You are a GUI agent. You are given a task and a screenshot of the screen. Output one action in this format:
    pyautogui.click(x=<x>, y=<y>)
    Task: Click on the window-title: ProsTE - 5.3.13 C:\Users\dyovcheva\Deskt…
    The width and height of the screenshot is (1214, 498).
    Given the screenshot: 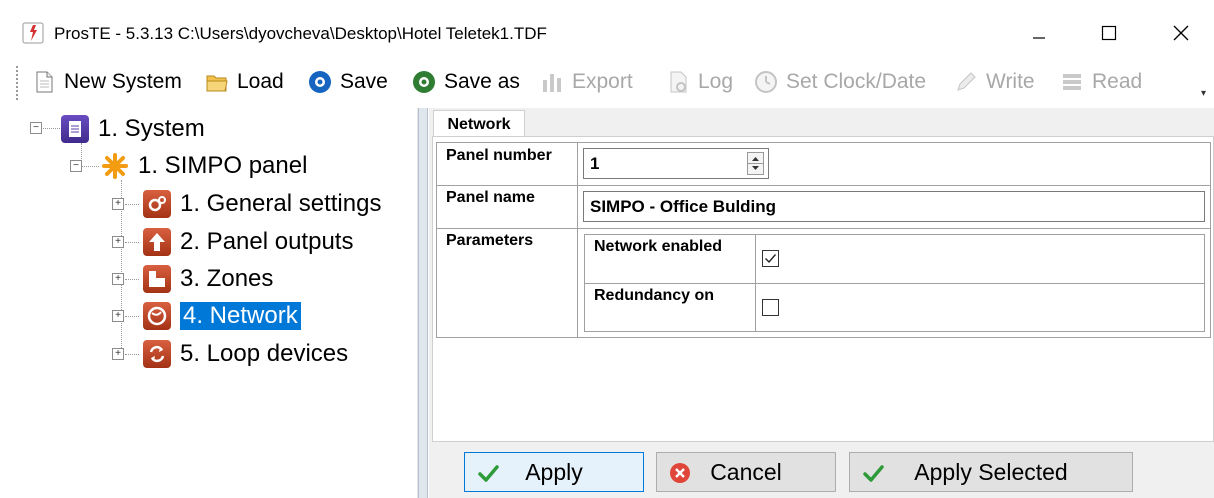 What is the action you would take?
    pyautogui.click(x=300, y=33)
    